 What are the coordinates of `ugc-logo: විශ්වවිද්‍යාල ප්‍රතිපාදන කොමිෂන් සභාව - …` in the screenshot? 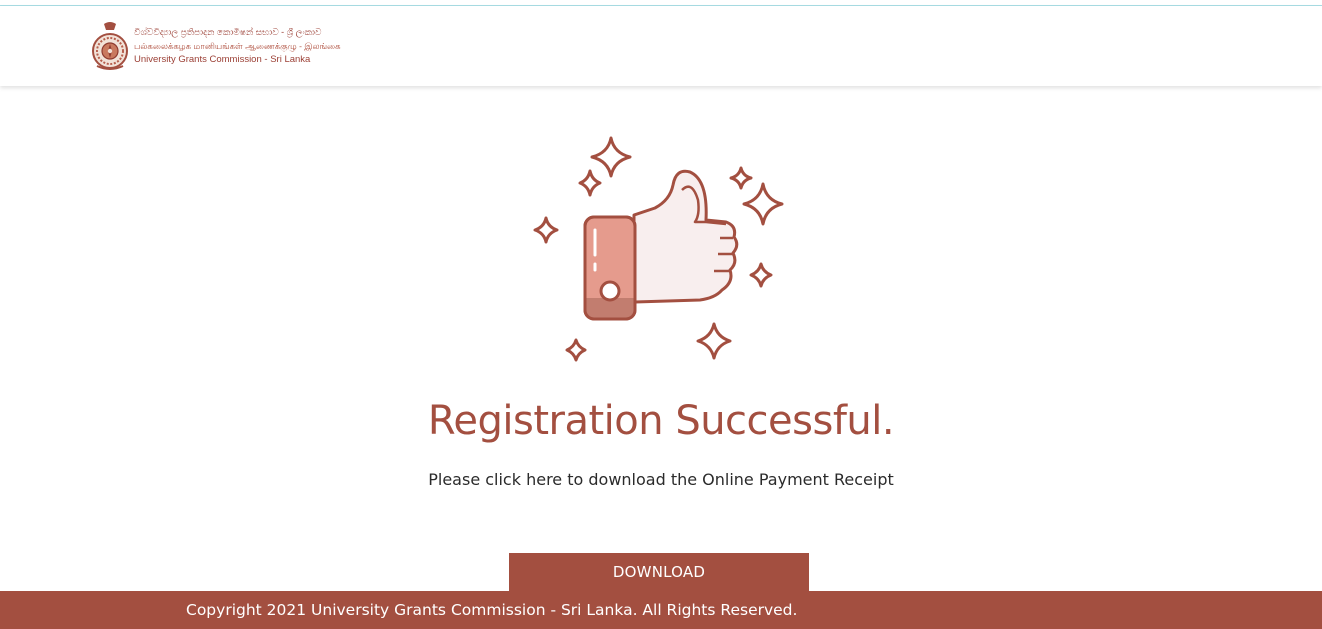 It's located at (216, 46).